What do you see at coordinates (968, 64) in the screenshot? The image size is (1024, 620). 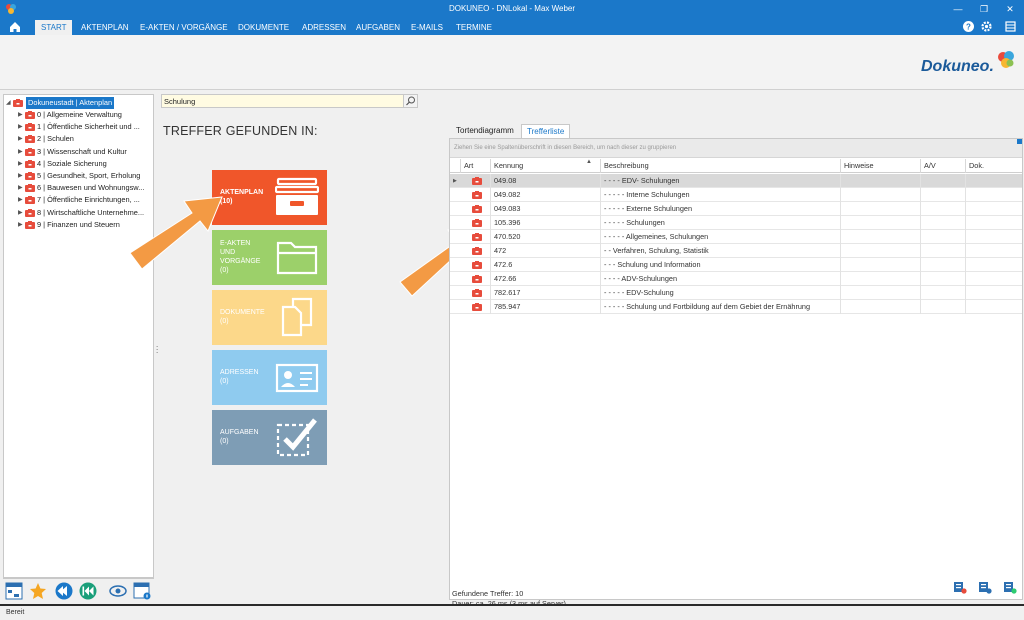 I see `dokuneo-logo: Dokuneo.` at bounding box center [968, 64].